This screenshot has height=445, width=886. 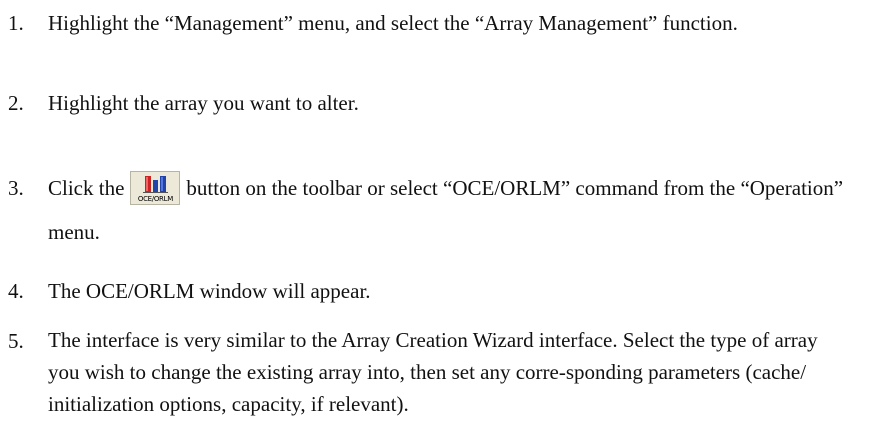 What do you see at coordinates (203, 103) in the screenshot?
I see `step-text: Highlight the array you want to alter.` at bounding box center [203, 103].